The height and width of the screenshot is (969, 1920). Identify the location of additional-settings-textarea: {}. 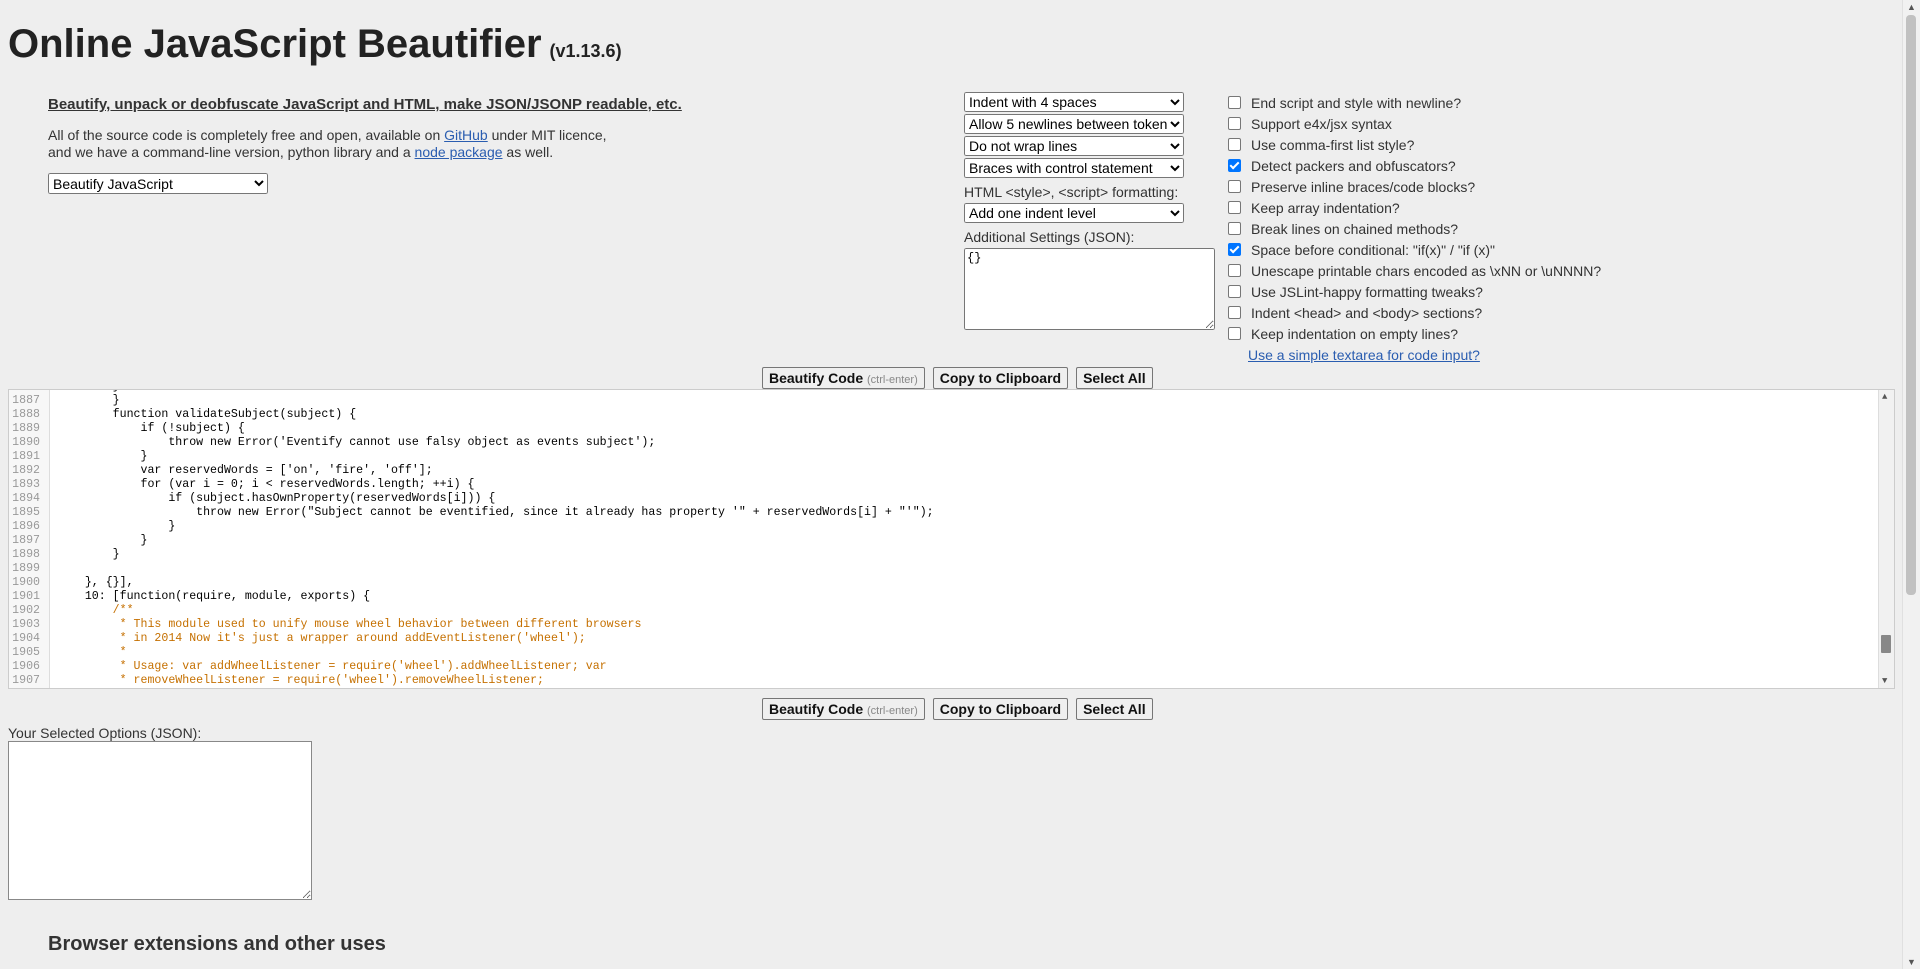
(1089, 289).